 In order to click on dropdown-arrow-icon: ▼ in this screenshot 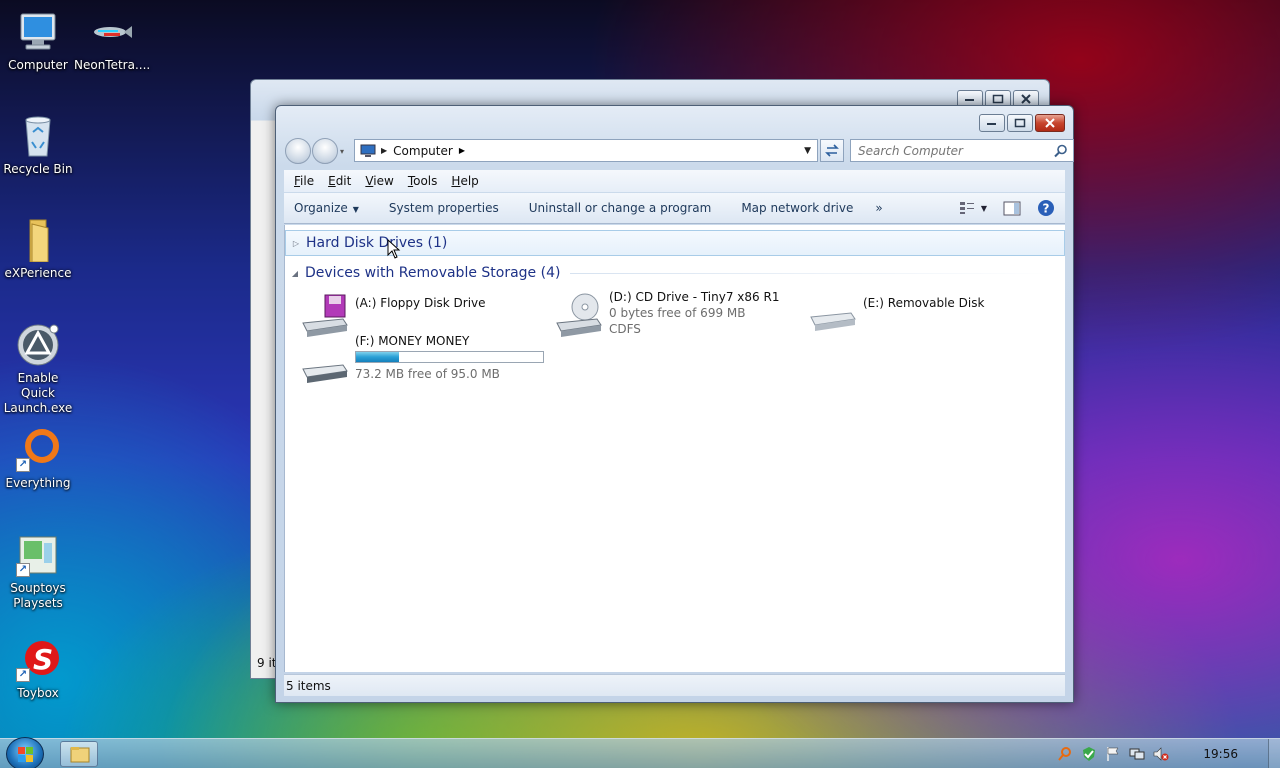, I will do `click(355, 209)`.